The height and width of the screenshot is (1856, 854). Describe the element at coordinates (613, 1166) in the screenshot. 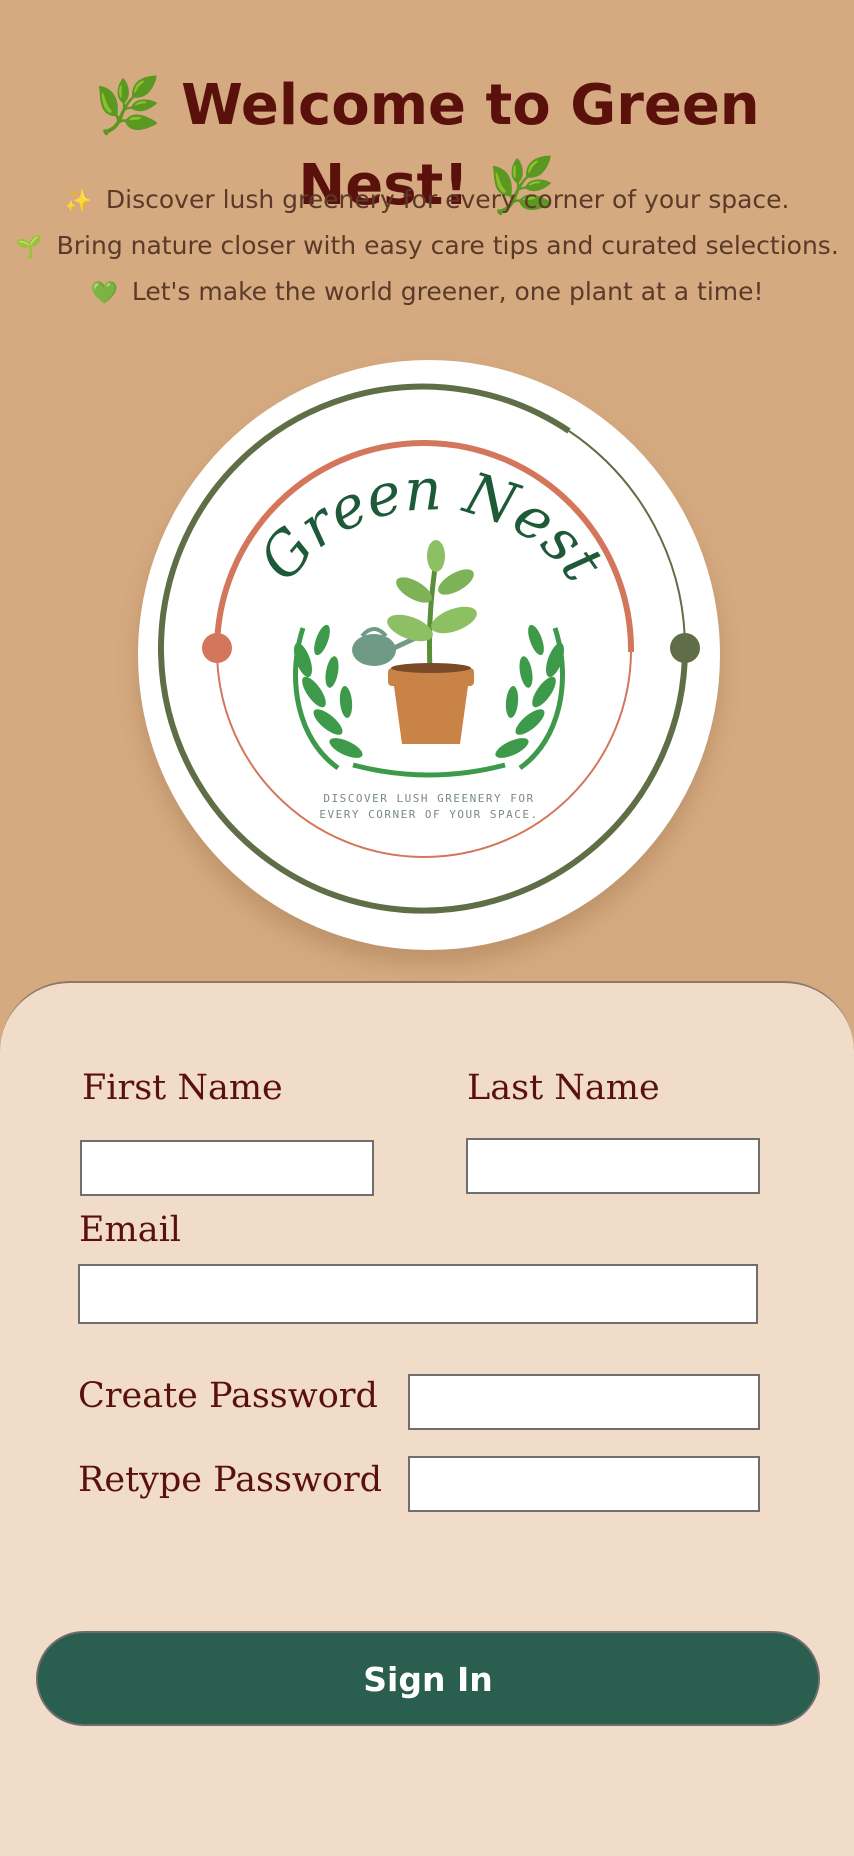

I see `last-name-input` at that location.